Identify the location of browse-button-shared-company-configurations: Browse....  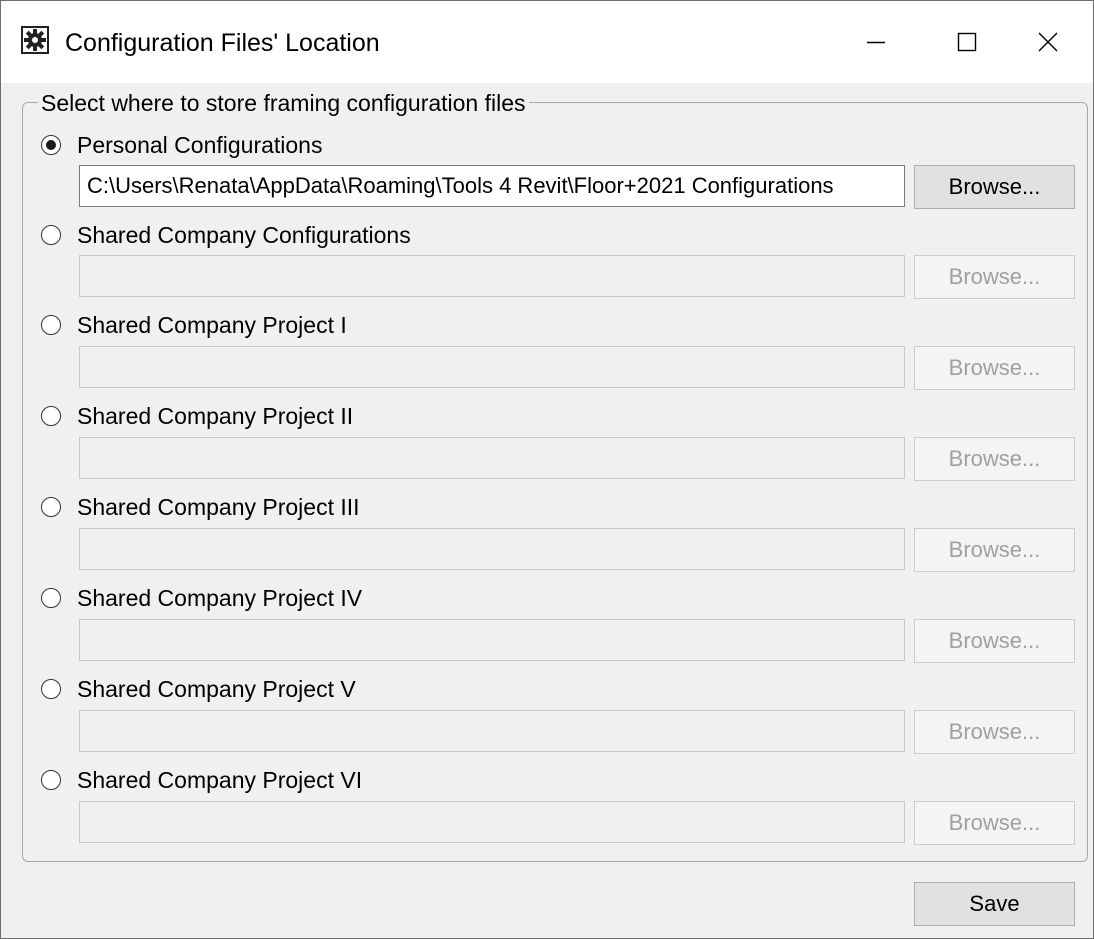
(994, 277).